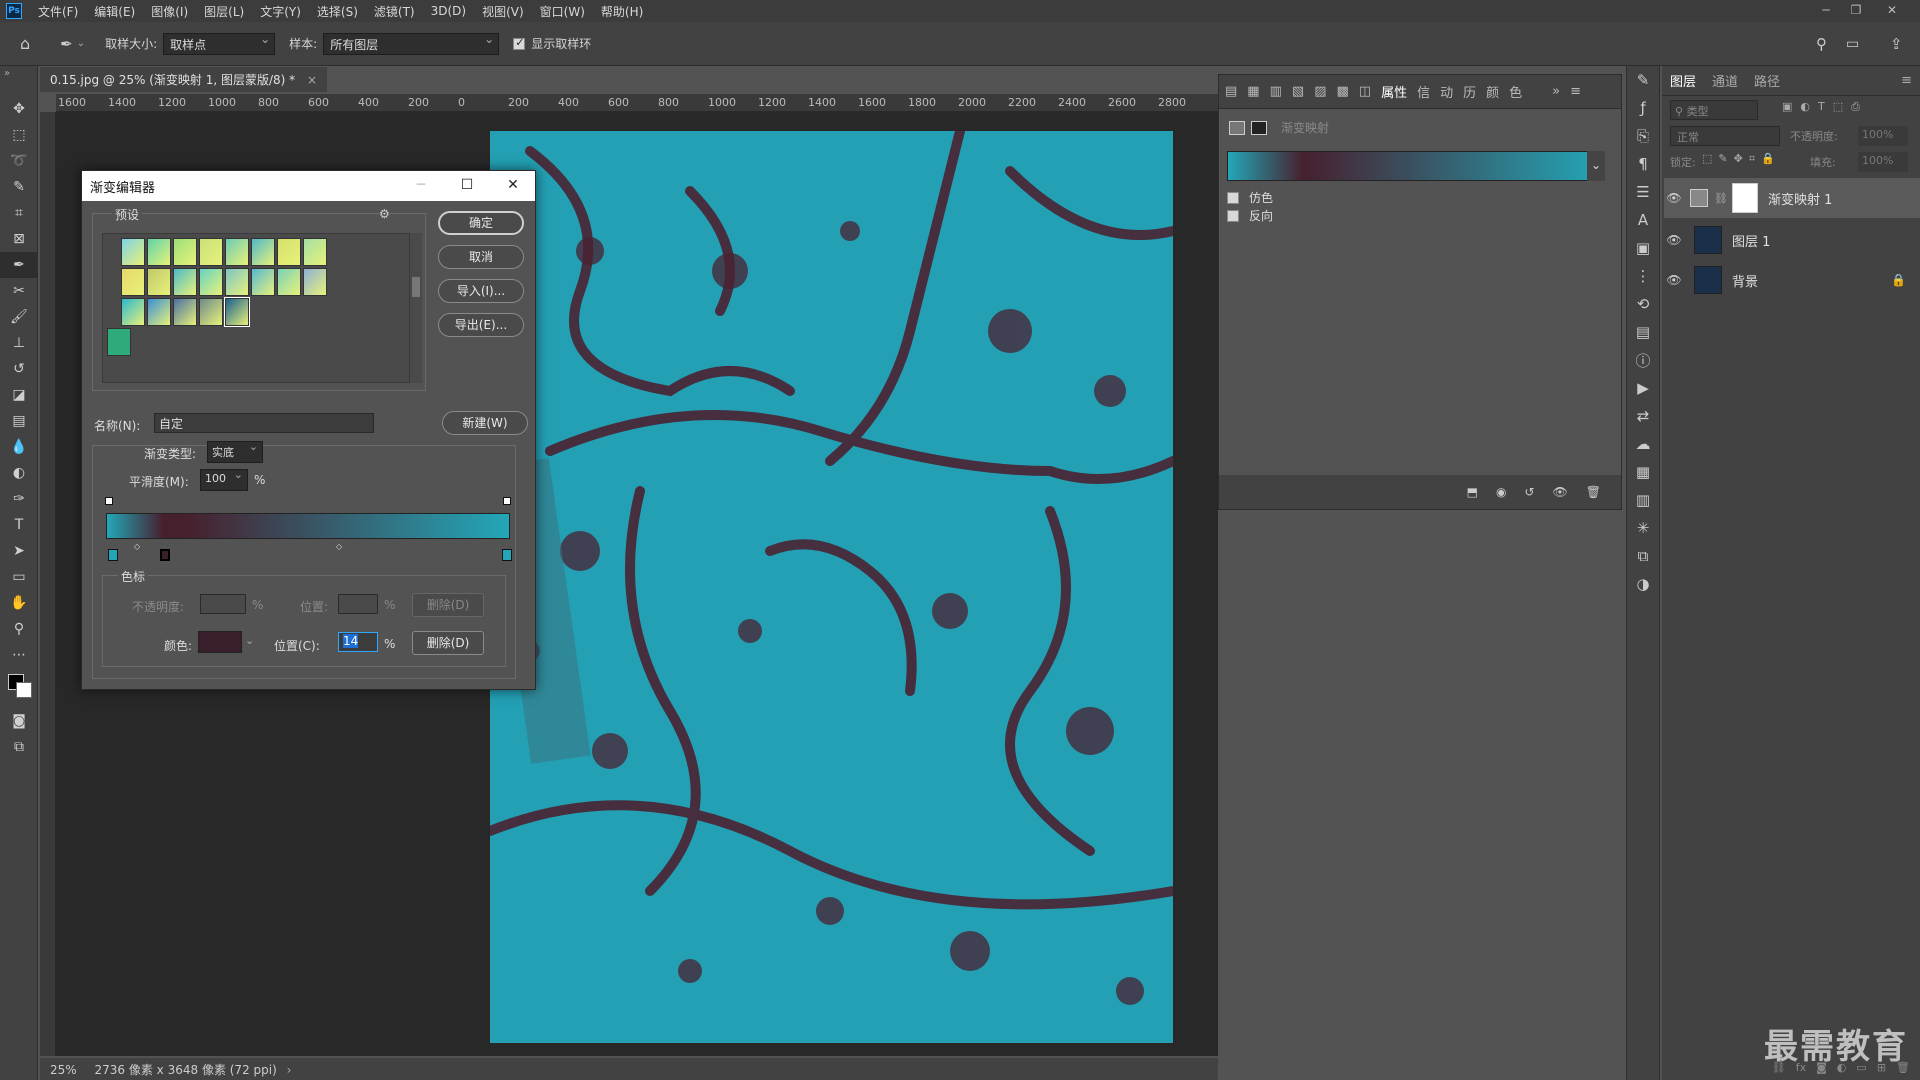 This screenshot has width=1920, height=1080. Describe the element at coordinates (1792, 198) in the screenshot. I see `layer-row: 👁 ⛓ 渐变映射 1` at that location.